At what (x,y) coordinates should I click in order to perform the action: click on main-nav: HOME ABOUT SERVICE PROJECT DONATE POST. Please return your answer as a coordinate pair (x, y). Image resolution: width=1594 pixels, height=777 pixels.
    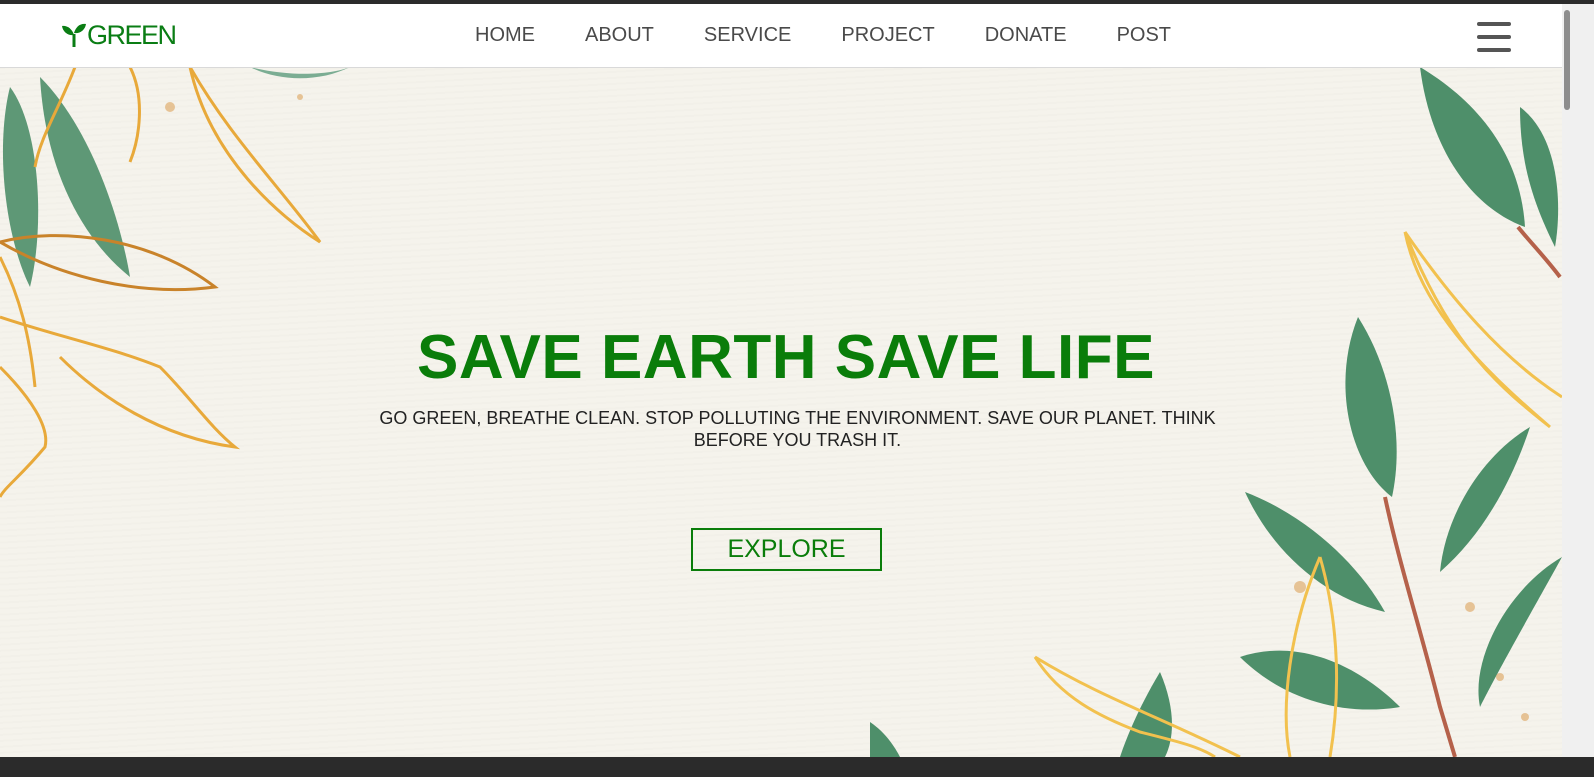
    Looking at the image, I should click on (823, 35).